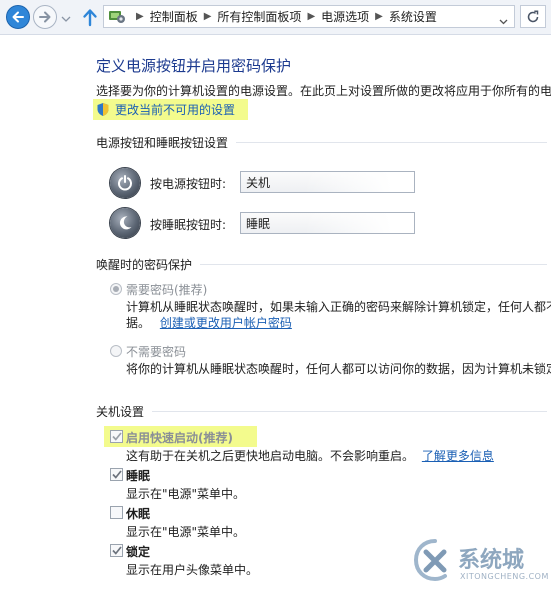 The width and height of the screenshot is (551, 589). I want to click on power-buttons-section-heading: 电源按钮和睡眠按钮设置, so click(323, 142).